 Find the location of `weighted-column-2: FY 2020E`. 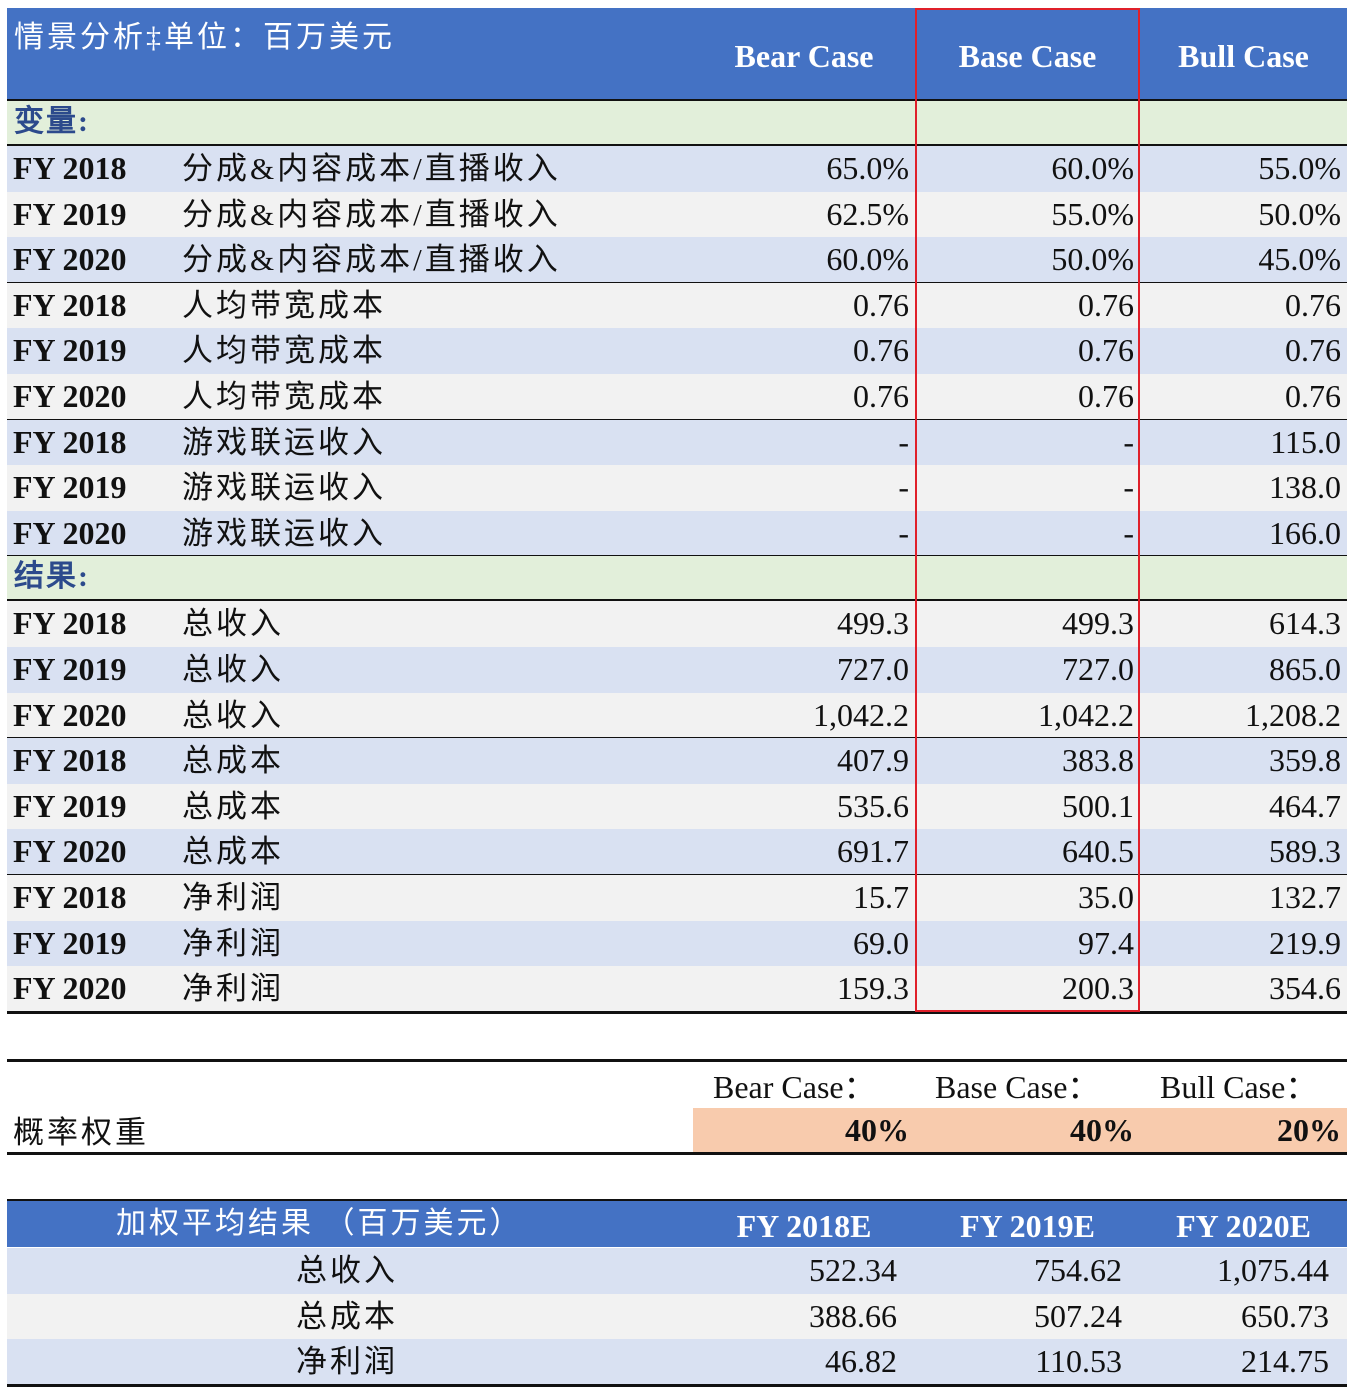

weighted-column-2: FY 2020E is located at coordinates (1243, 1226).